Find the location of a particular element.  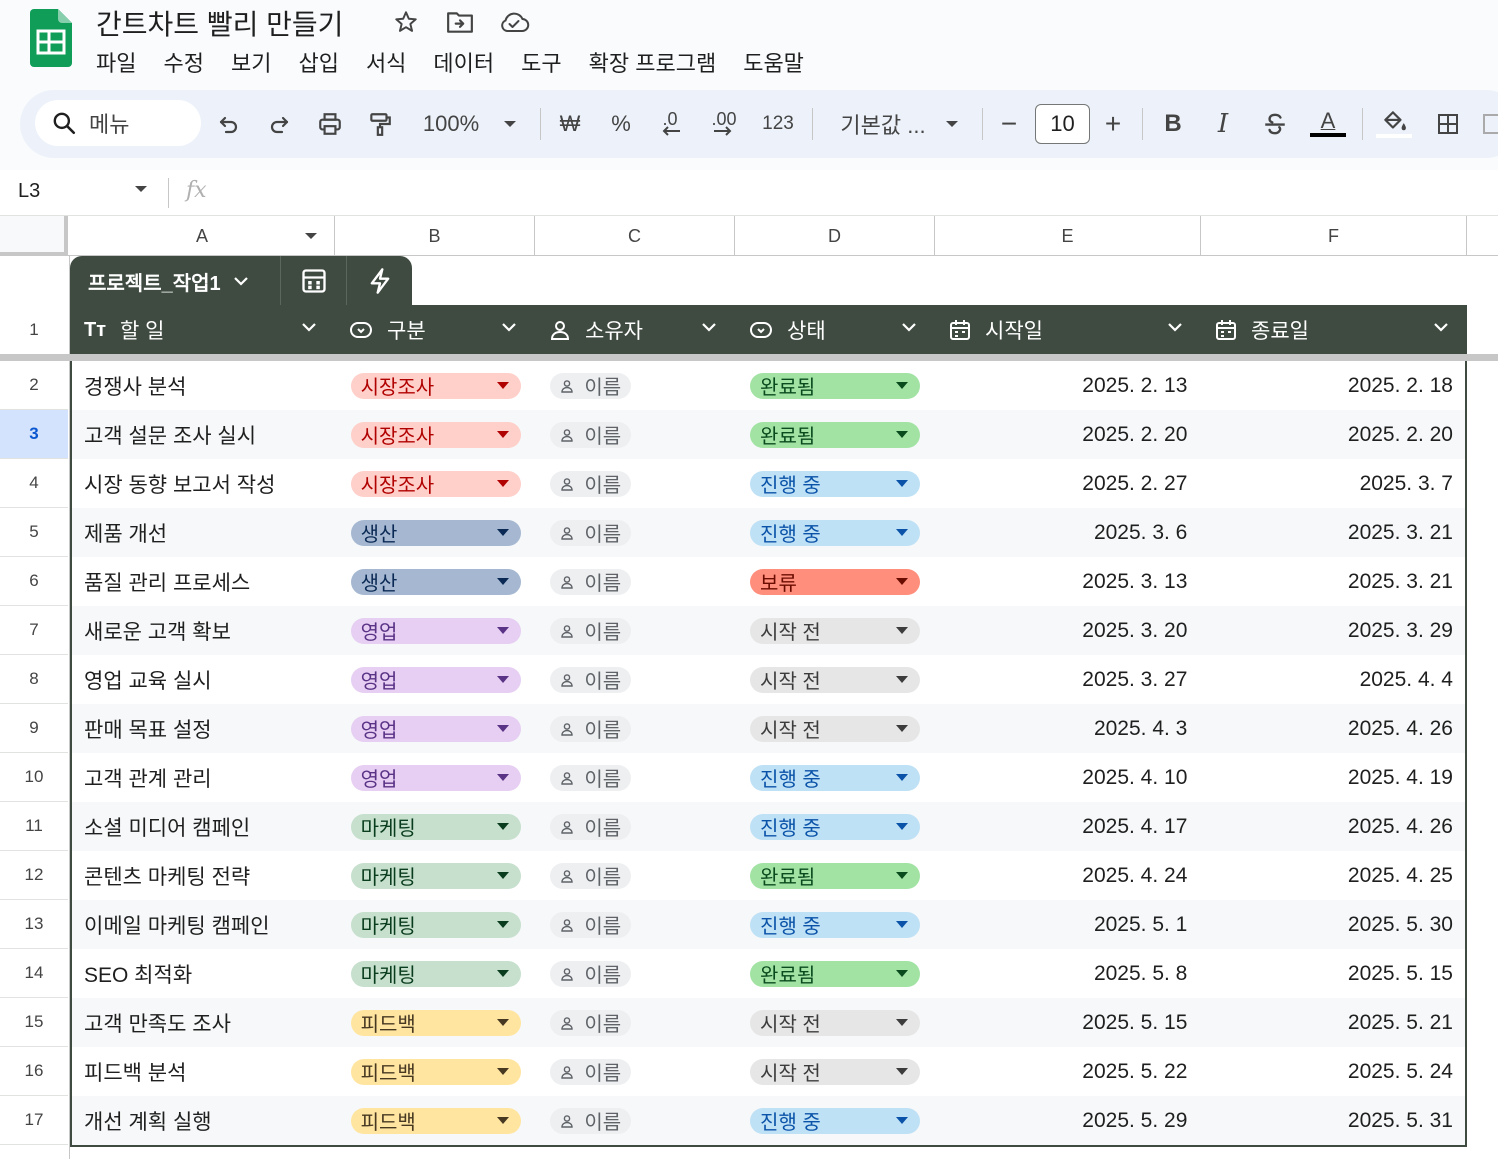

undo-button is located at coordinates (229, 124).